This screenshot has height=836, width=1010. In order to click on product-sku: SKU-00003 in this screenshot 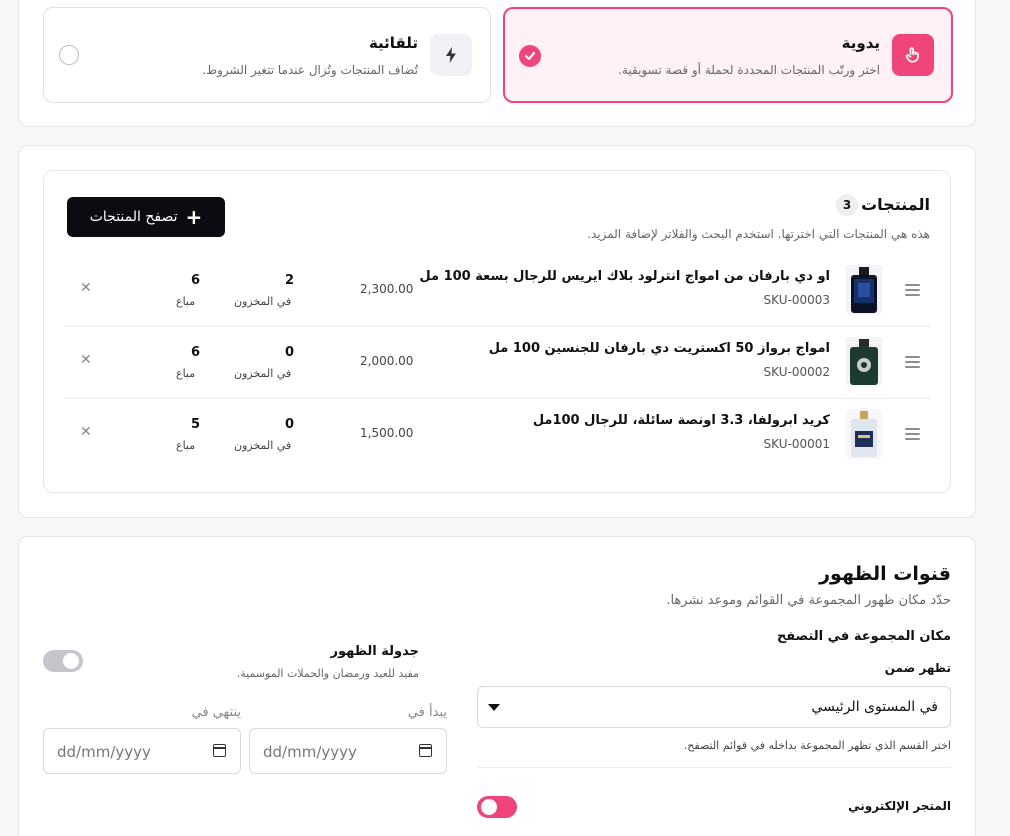, I will do `click(796, 300)`.